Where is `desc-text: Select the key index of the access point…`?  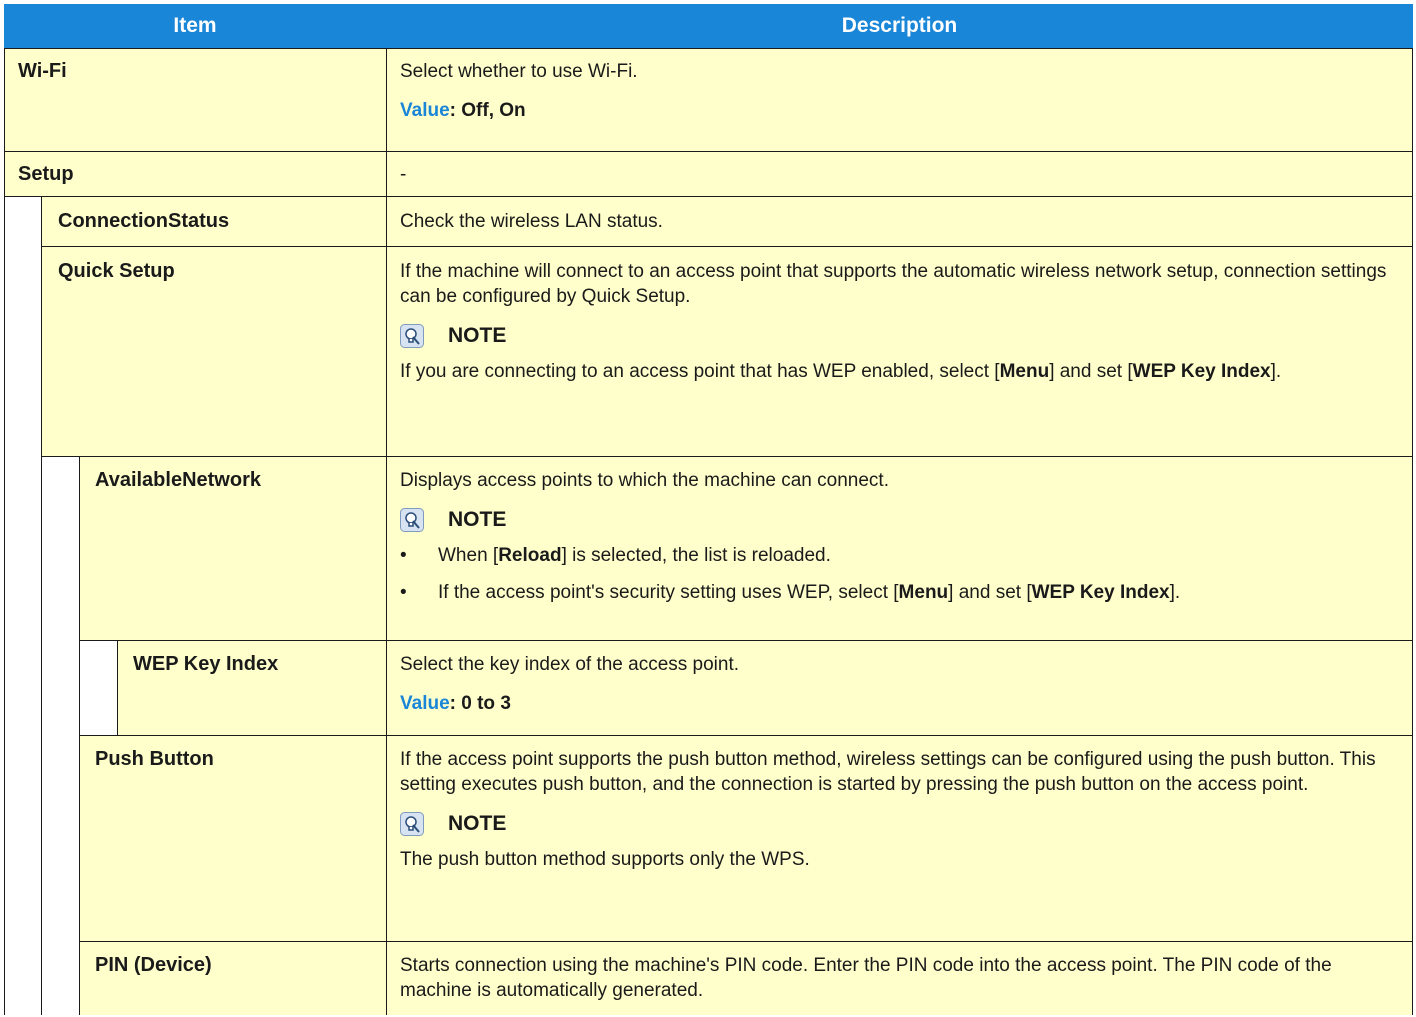
desc-text: Select the key index of the access point… is located at coordinates (570, 664).